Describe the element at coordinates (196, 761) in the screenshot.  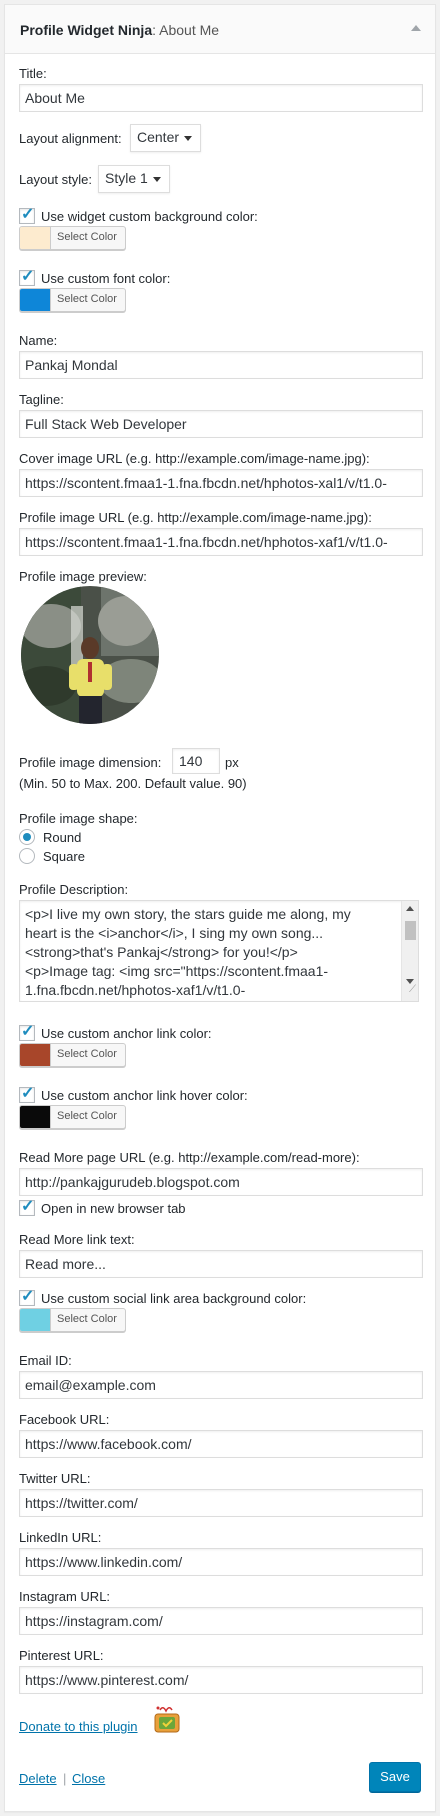
I see `dimension-input: 140` at that location.